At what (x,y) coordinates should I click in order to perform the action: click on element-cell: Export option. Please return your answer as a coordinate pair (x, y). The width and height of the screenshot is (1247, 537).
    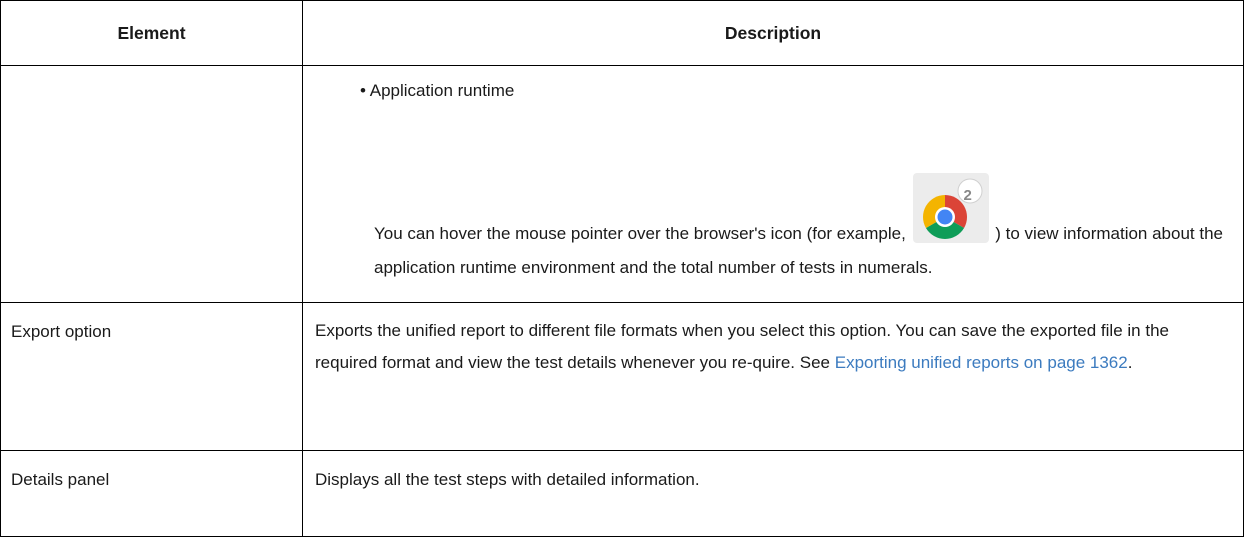
    Looking at the image, I should click on (151, 376).